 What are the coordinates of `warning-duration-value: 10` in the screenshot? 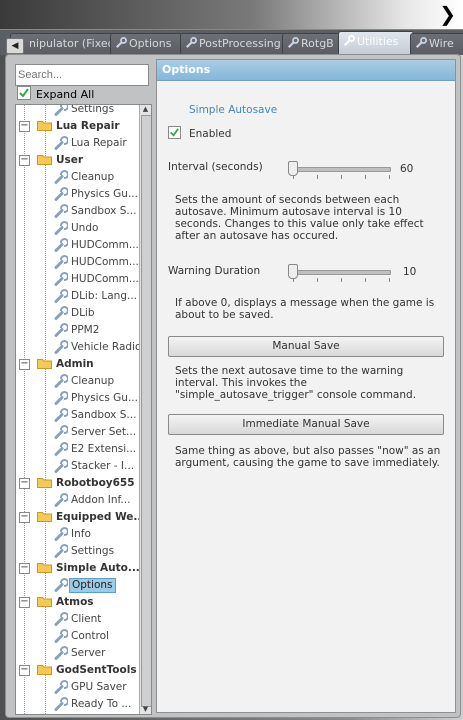 It's located at (409, 272).